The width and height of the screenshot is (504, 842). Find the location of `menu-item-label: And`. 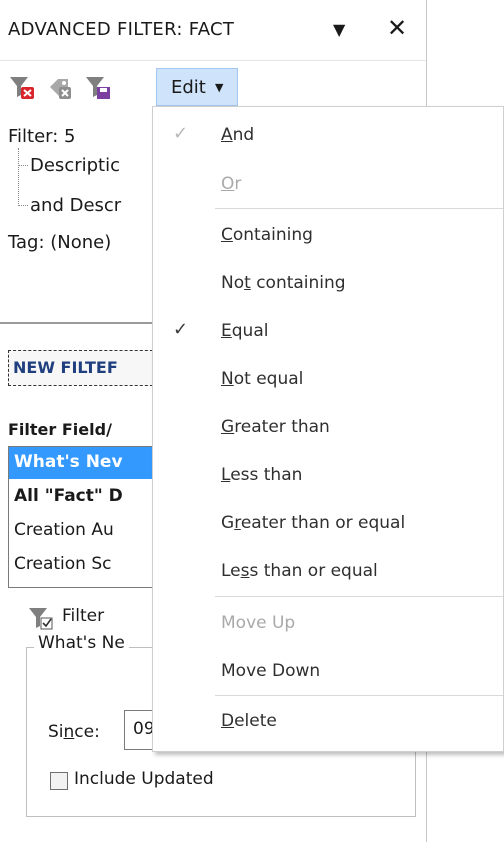

menu-item-label: And is located at coordinates (238, 135).